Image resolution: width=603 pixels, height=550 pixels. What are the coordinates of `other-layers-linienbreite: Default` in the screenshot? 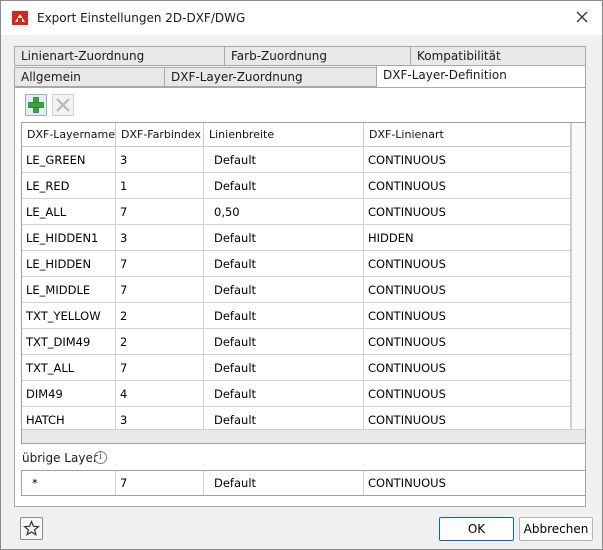 It's located at (284, 483).